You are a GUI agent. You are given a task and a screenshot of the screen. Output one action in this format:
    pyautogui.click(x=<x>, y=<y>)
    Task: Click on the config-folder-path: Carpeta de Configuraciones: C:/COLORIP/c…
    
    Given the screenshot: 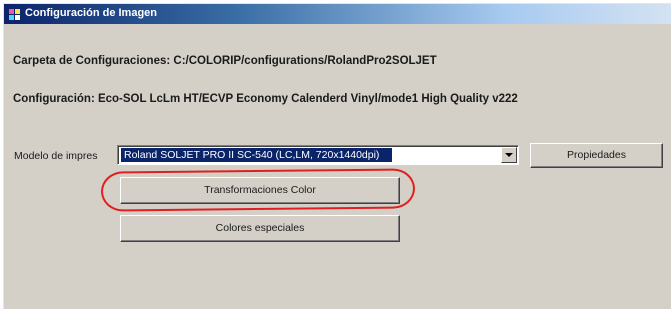 What is the action you would take?
    pyautogui.click(x=225, y=61)
    